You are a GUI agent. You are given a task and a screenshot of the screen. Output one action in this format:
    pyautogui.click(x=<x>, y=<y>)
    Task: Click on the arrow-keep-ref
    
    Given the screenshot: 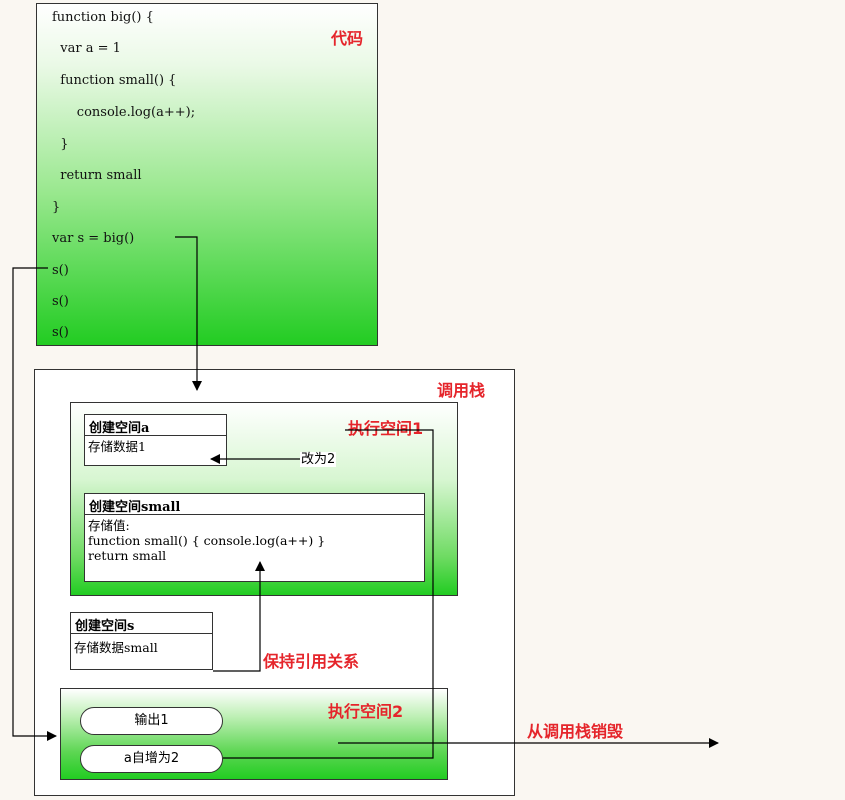 What is the action you would take?
    pyautogui.click(x=239, y=616)
    